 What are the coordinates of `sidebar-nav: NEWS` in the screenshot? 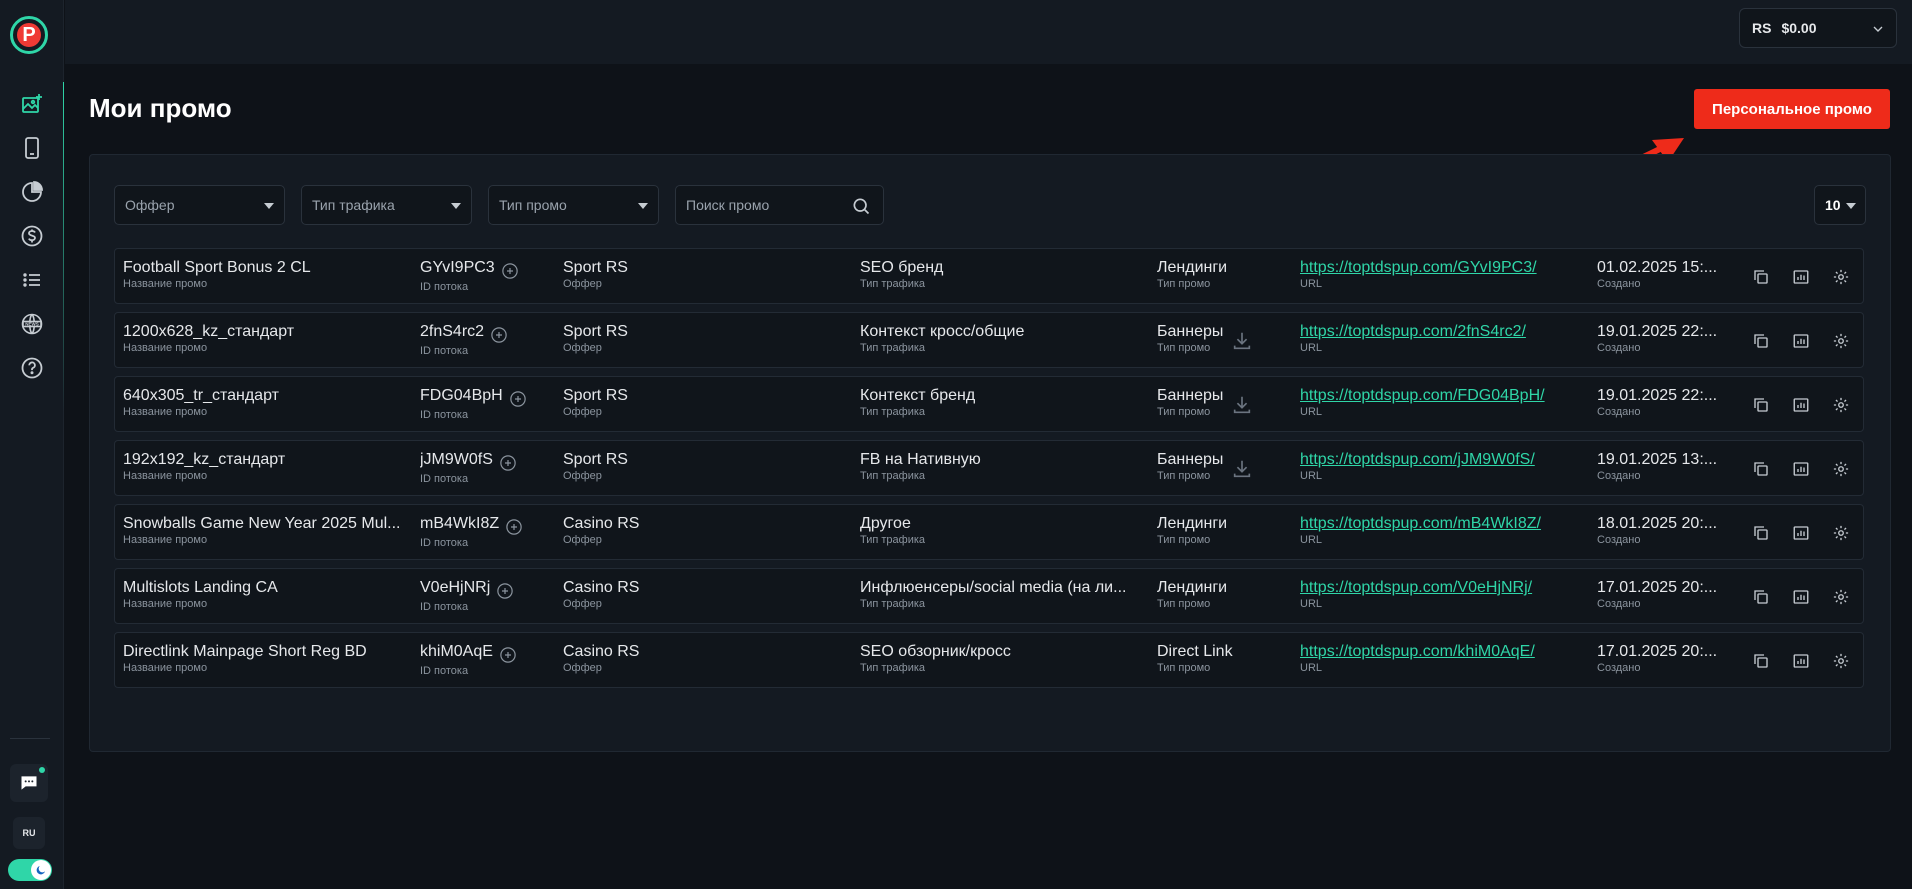 It's located at (32, 236).